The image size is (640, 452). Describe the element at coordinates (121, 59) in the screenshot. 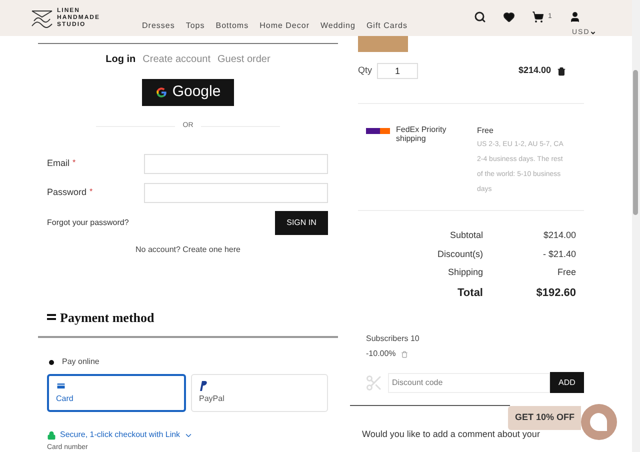

I see `login-tab: Log in` at that location.